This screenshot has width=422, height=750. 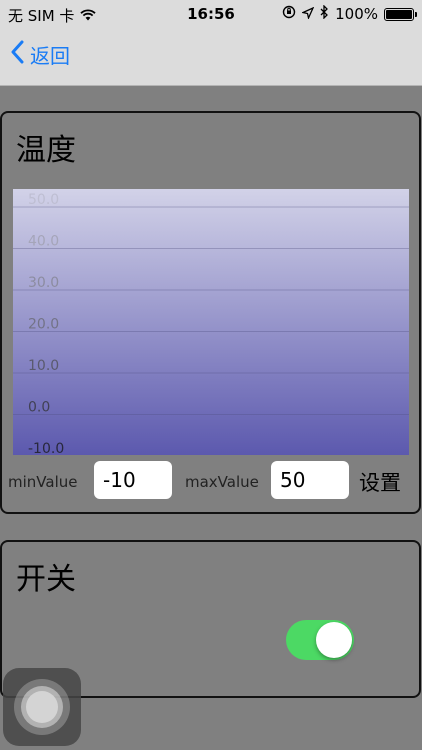 I want to click on power-toggle, so click(x=320, y=640).